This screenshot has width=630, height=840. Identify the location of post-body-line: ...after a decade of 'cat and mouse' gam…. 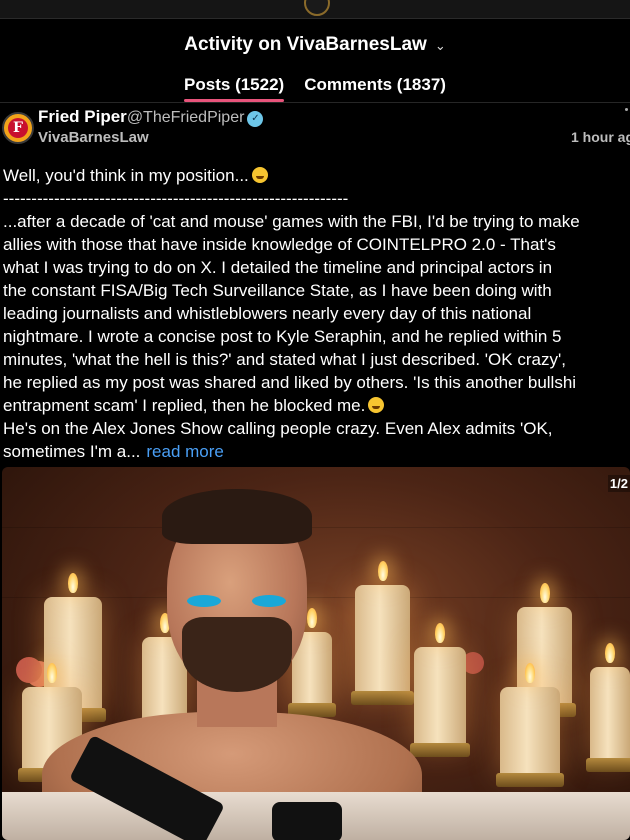
(291, 221).